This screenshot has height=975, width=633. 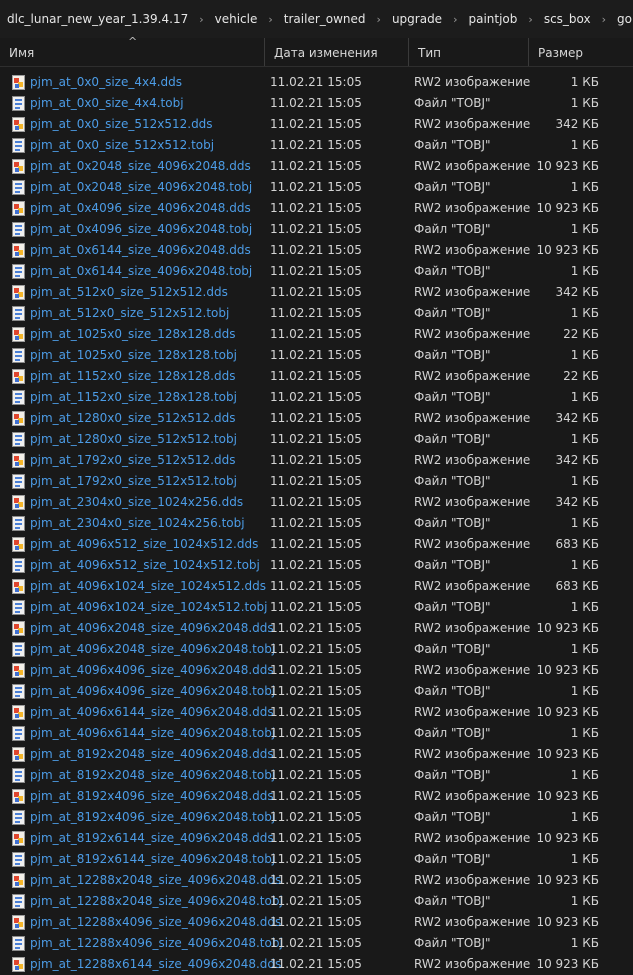 I want to click on breadcrumb-segment: scs_box, so click(x=567, y=19).